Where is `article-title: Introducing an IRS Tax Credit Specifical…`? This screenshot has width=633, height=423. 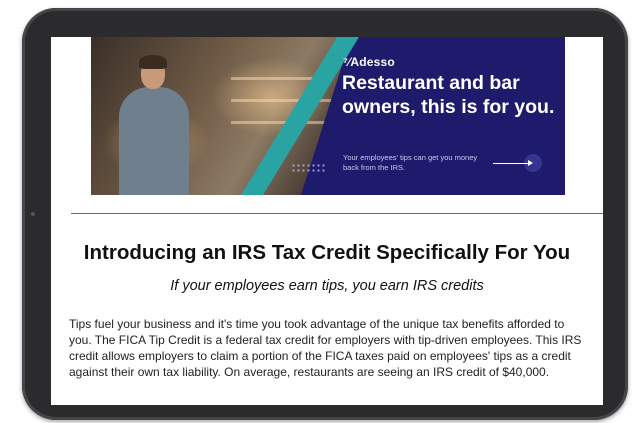
article-title: Introducing an IRS Tax Credit Specifical… is located at coordinates (327, 252).